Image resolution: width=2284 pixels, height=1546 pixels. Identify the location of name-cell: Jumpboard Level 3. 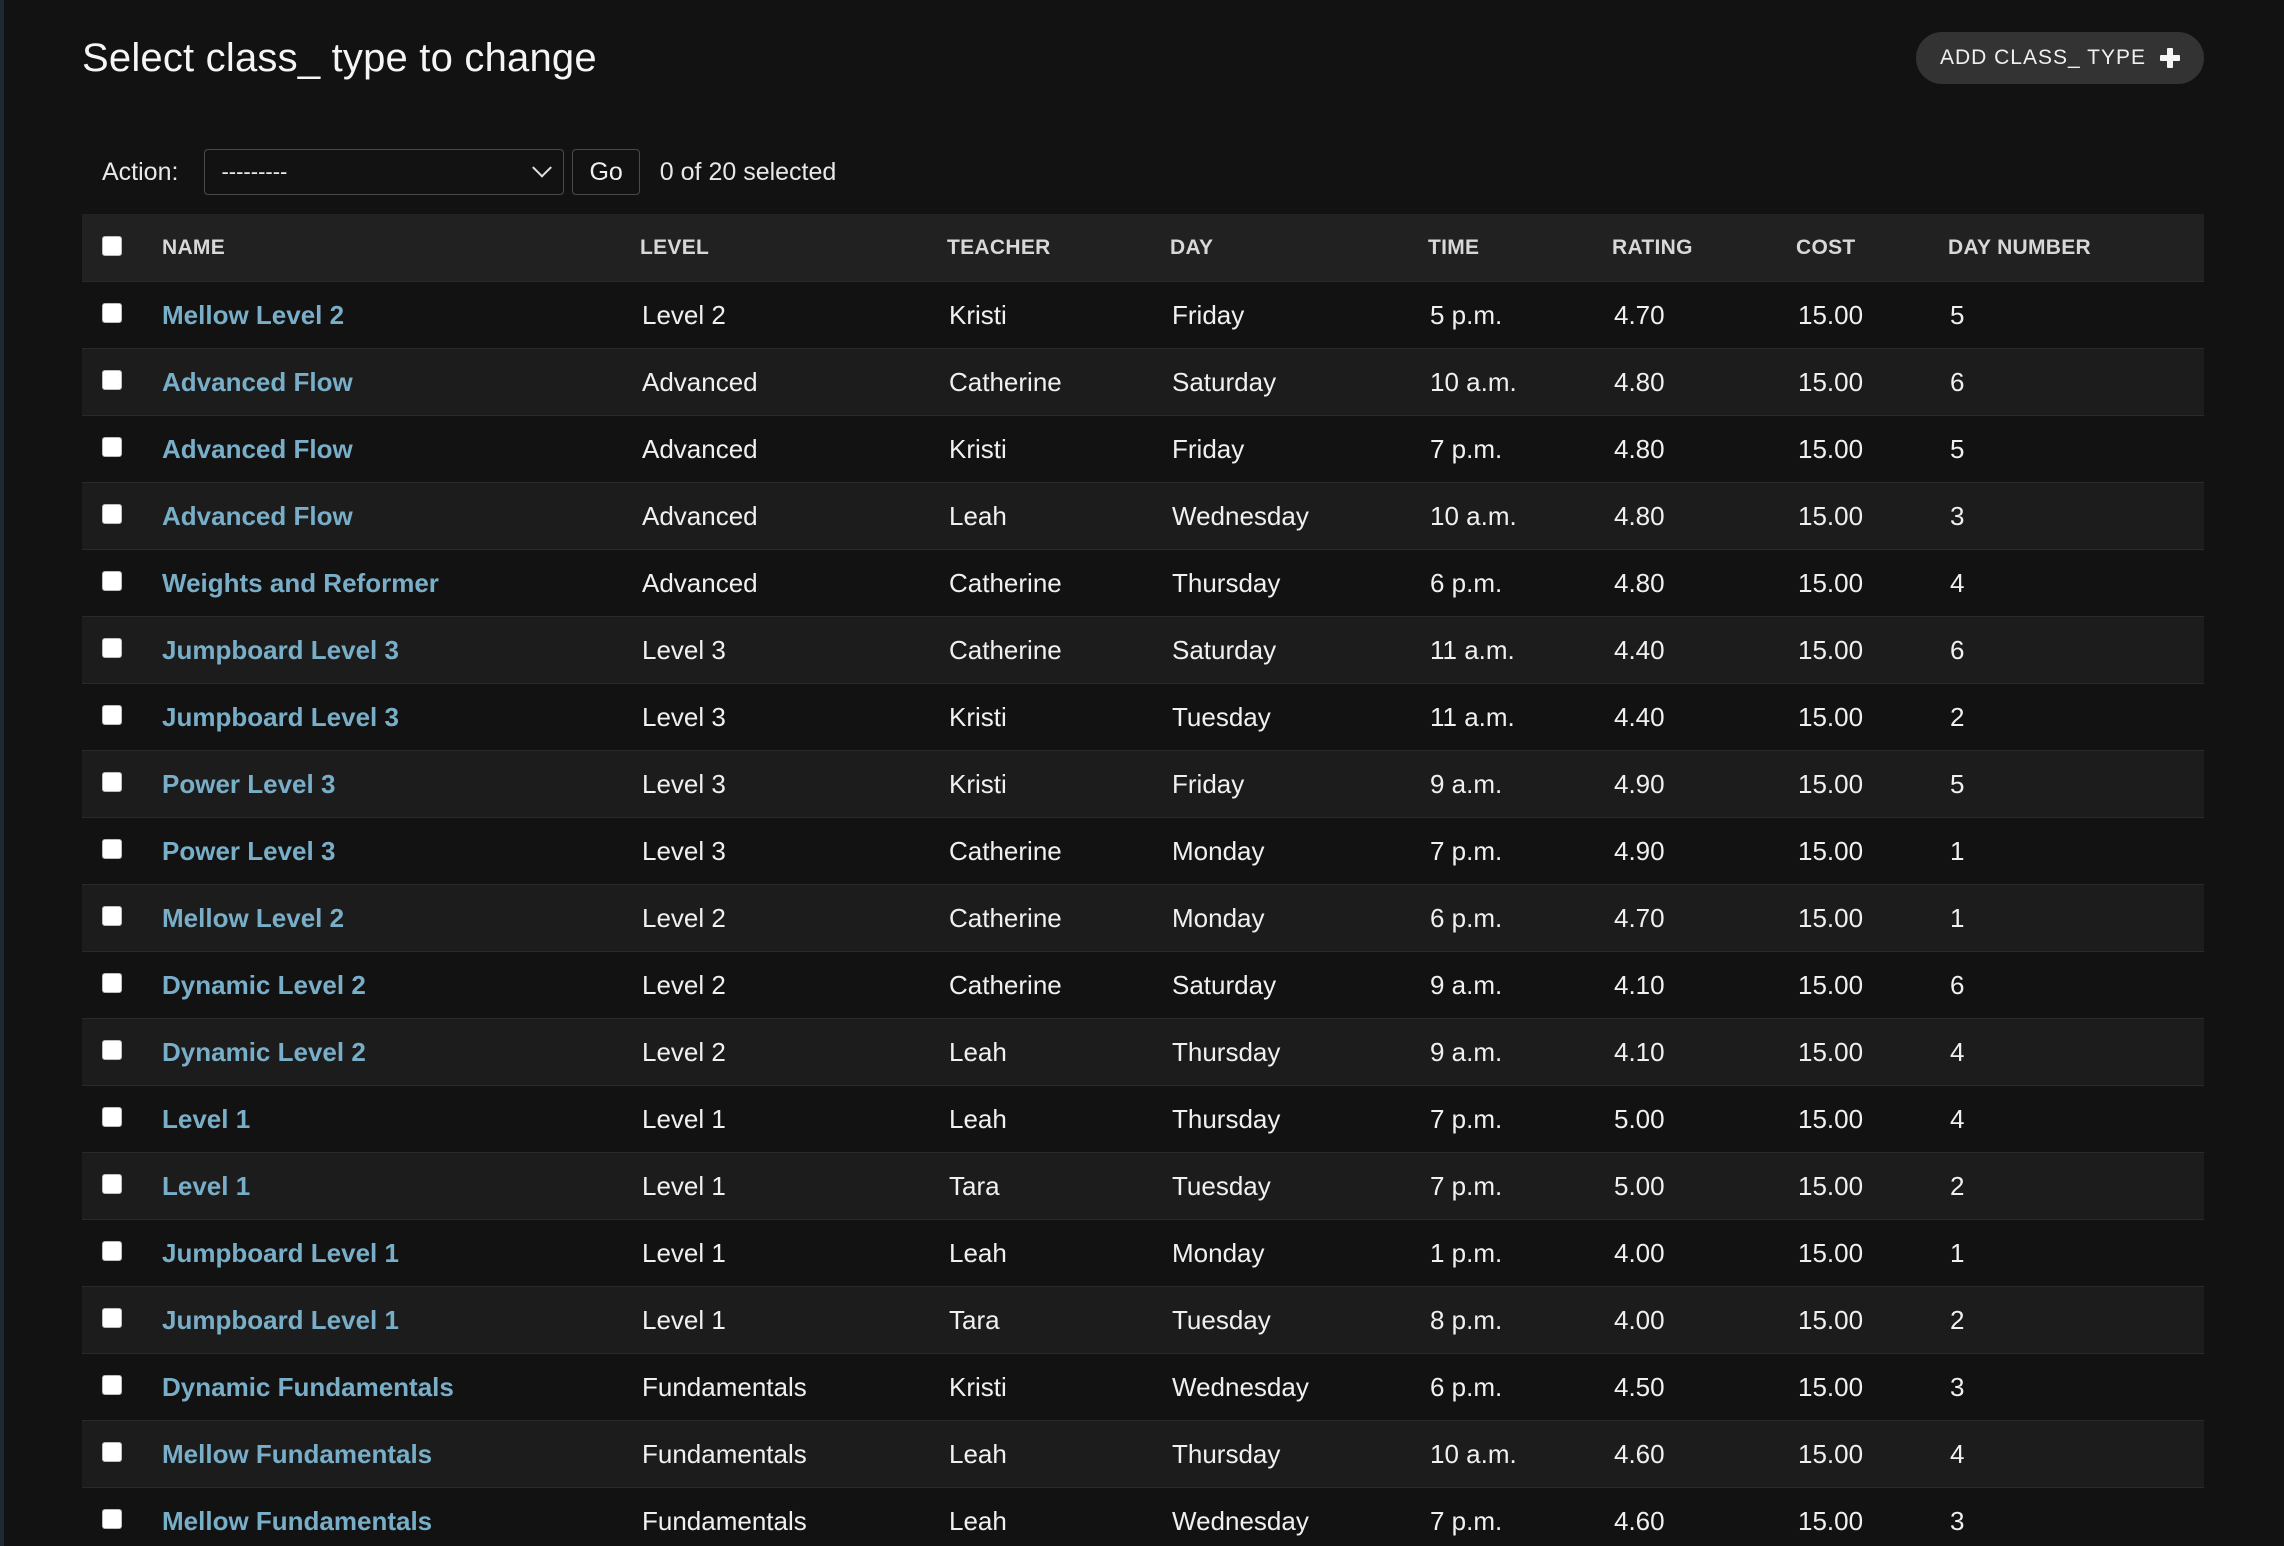
(401, 717).